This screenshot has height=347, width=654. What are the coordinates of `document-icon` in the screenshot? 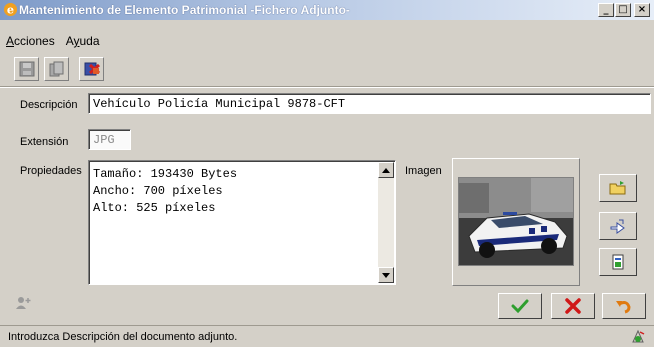 It's located at (618, 262).